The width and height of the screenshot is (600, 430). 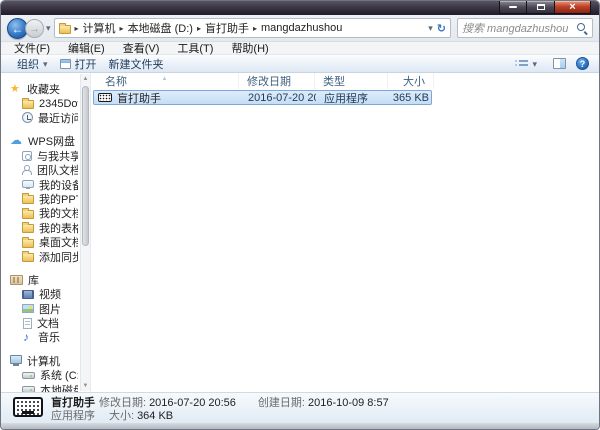 What do you see at coordinates (86, 48) in the screenshot?
I see `menu-edit: 编辑(E)` at bounding box center [86, 48].